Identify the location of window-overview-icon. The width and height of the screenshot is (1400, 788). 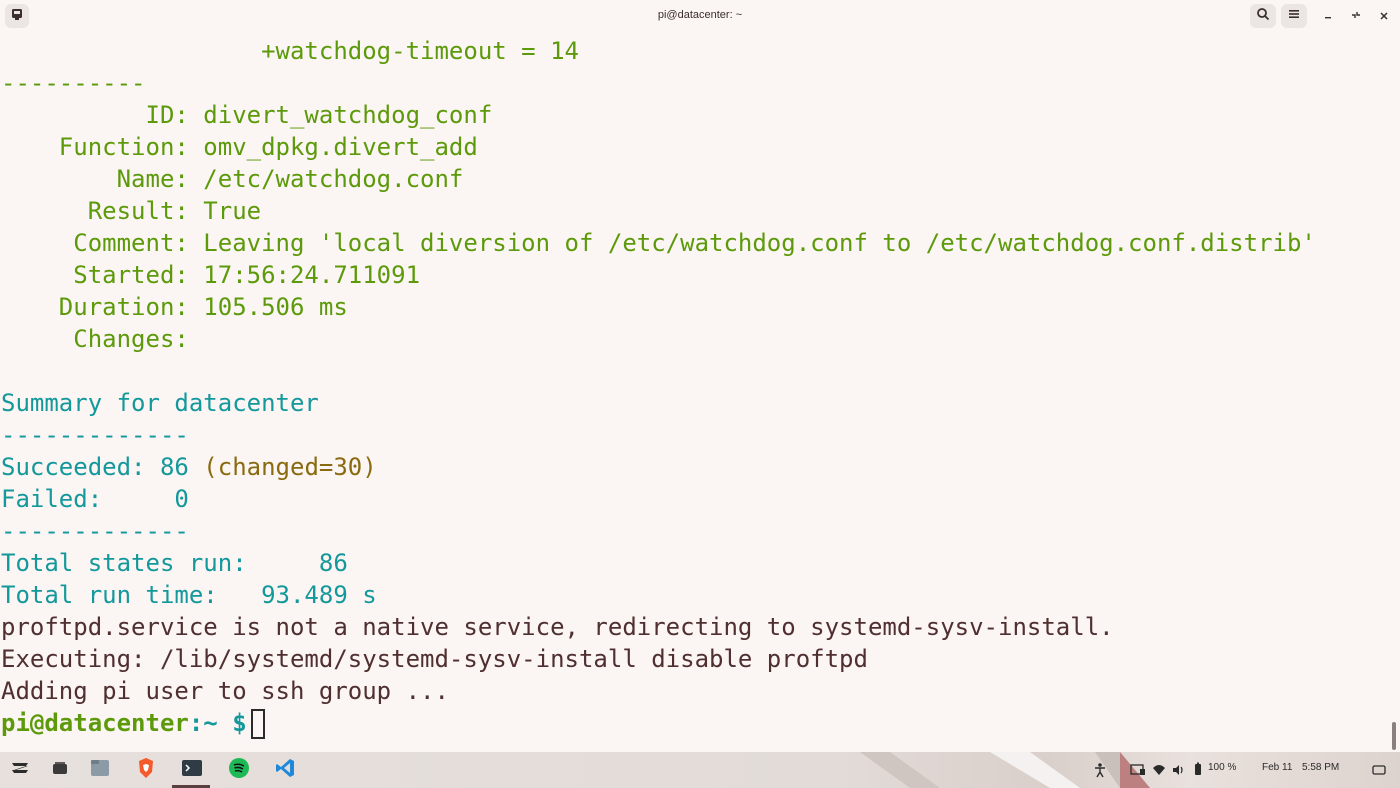
(60, 770).